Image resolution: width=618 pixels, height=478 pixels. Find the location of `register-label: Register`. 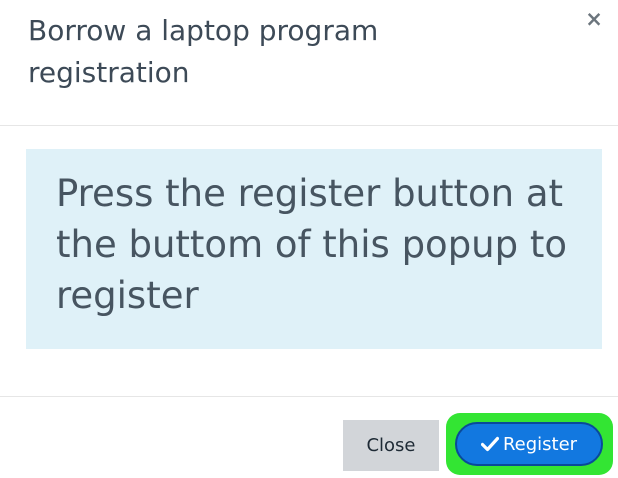

register-label: Register is located at coordinates (540, 444).